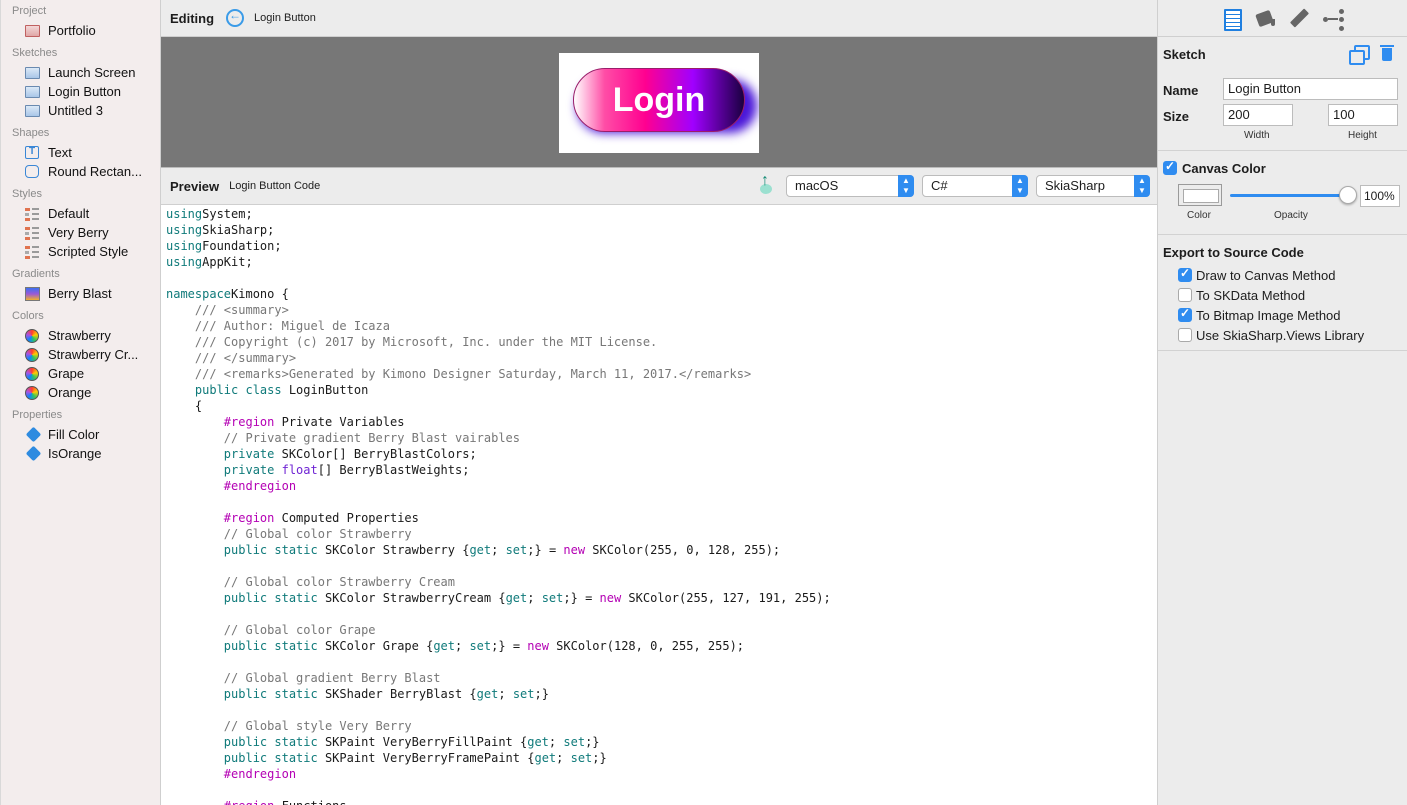 The width and height of the screenshot is (1407, 805). I want to click on hierarchy-icon, so click(1333, 19).